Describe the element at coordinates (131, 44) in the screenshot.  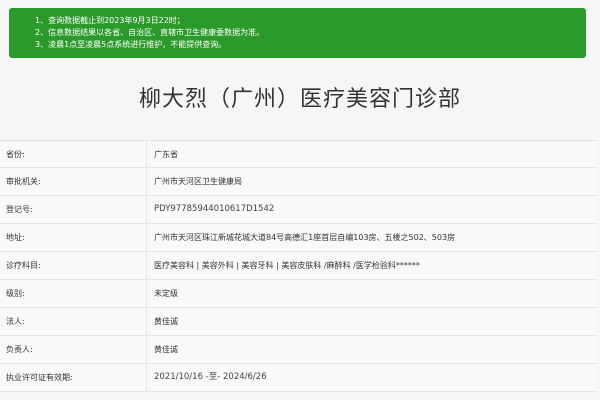
I see `notice-line: 3、凌晨1点至凌晨5点系统进行维护，不能提供查询。` at that location.